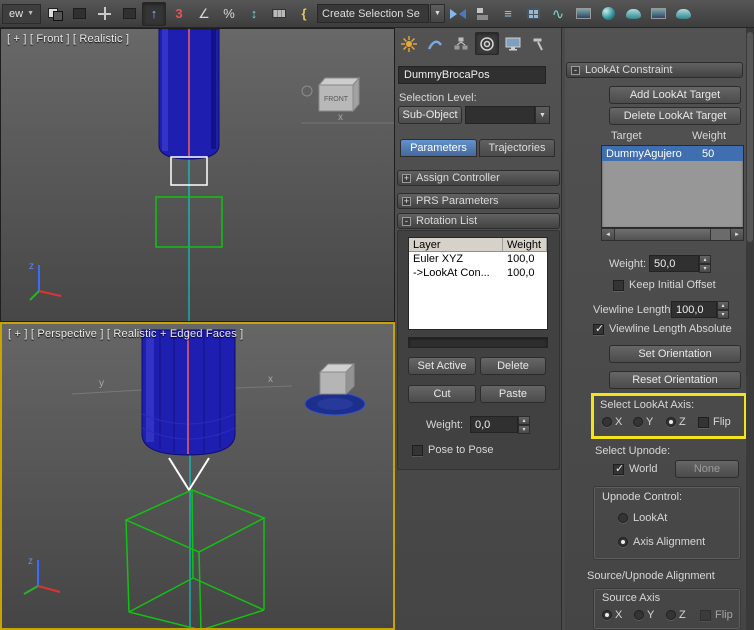 This screenshot has width=754, height=630. I want to click on lookat-axis-x-radio, so click(607, 422).